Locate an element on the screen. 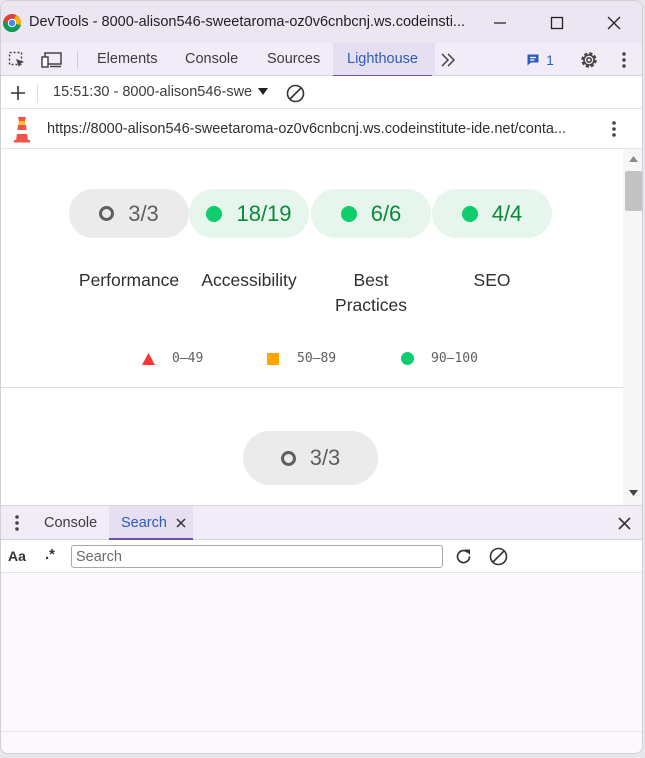 The height and width of the screenshot is (758, 645). settings-button is located at coordinates (589, 60).